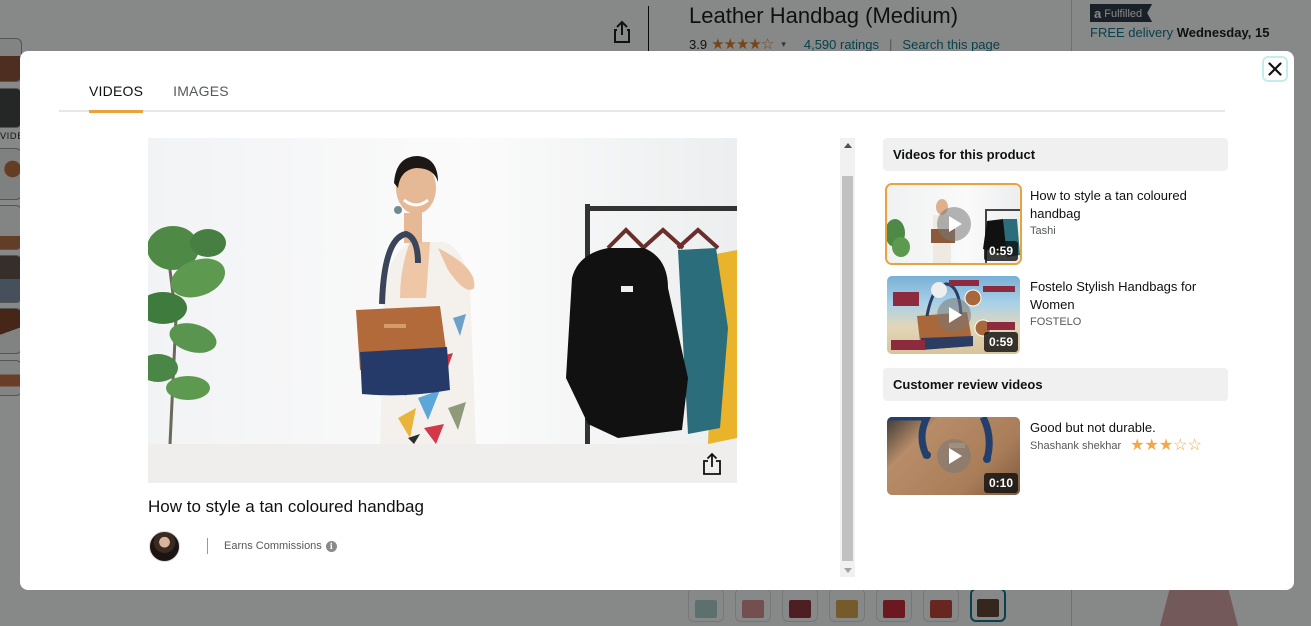  Describe the element at coordinates (1055, 384) in the screenshot. I see `section-header-customer-review-videos: Customer review videos` at that location.